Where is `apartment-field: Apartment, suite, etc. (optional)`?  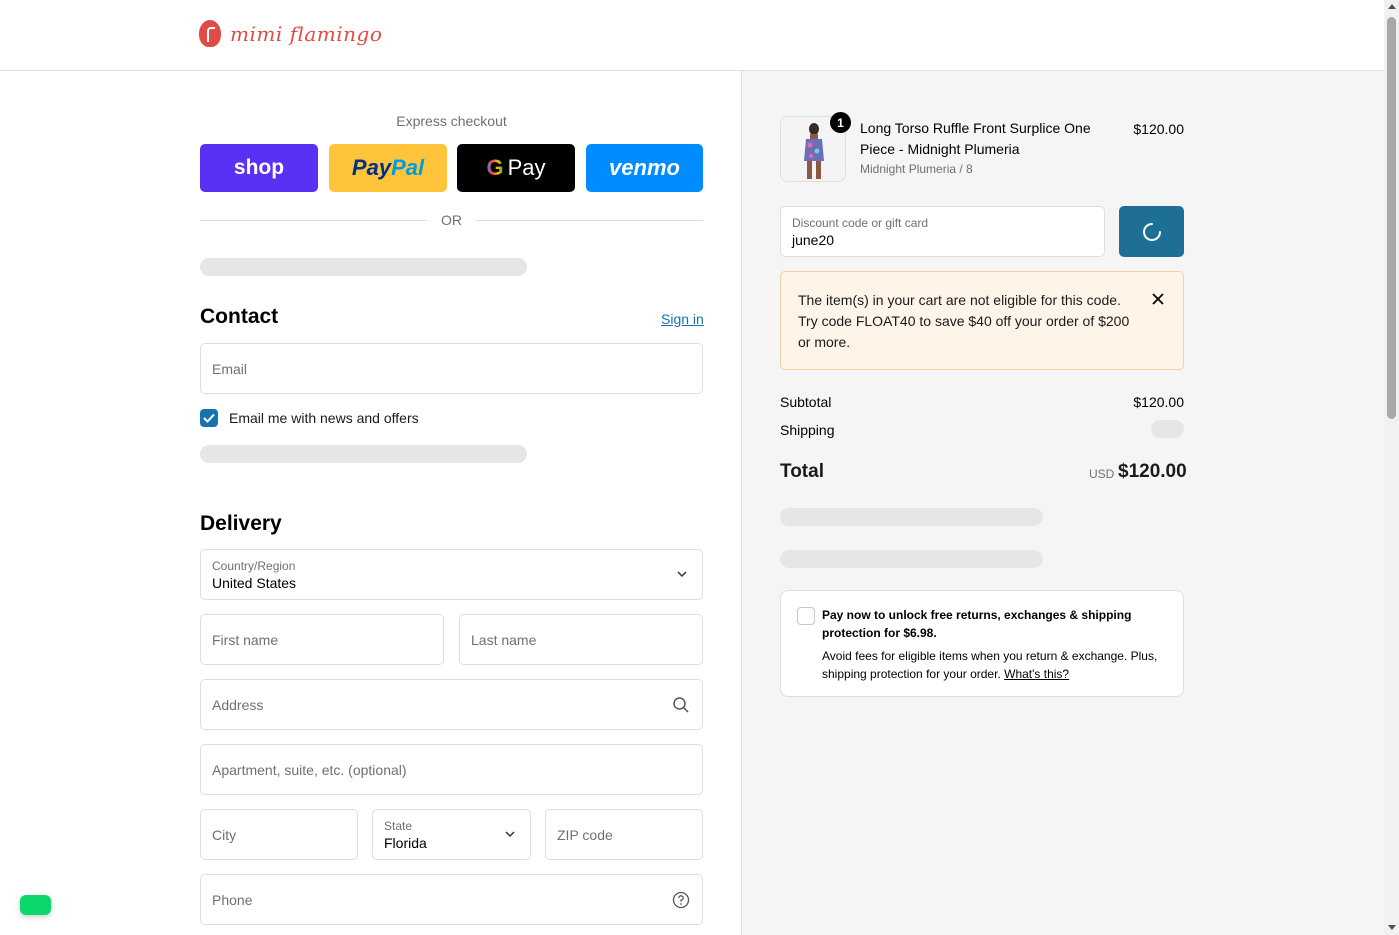
apartment-field: Apartment, suite, etc. (optional) is located at coordinates (451, 769).